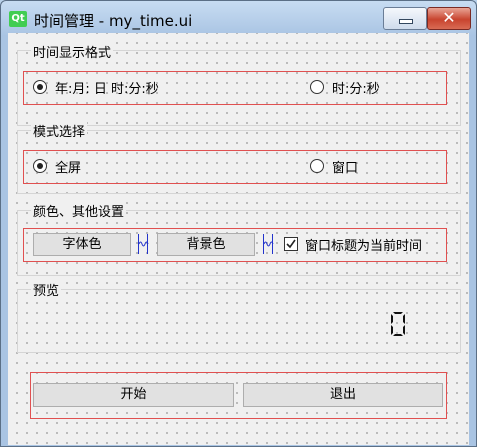  I want to click on mode-label-fullscreen: 全屏, so click(68, 168).